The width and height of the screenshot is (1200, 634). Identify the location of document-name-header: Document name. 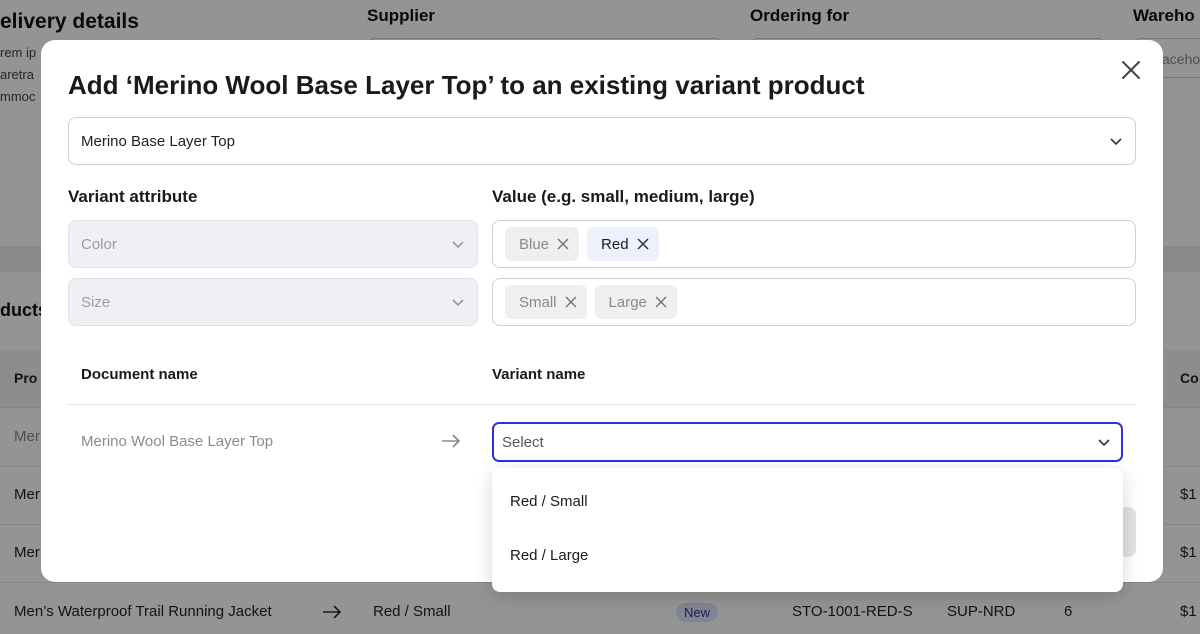
(139, 374).